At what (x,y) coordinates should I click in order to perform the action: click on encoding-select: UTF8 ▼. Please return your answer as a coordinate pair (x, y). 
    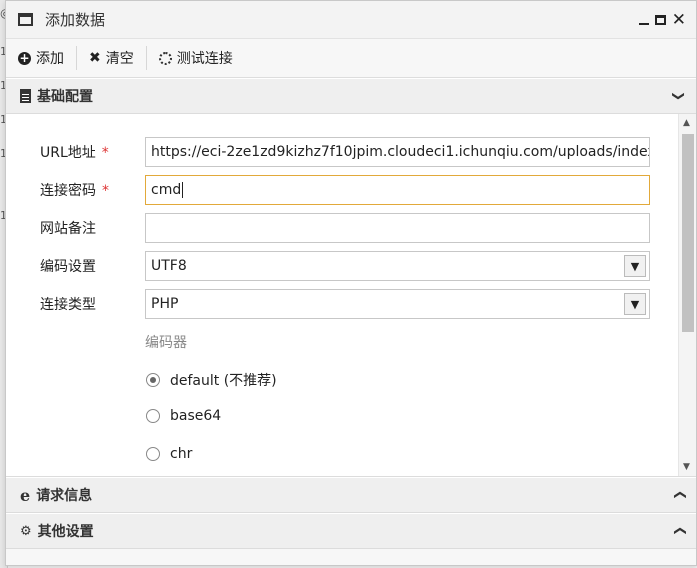
    Looking at the image, I should click on (397, 266).